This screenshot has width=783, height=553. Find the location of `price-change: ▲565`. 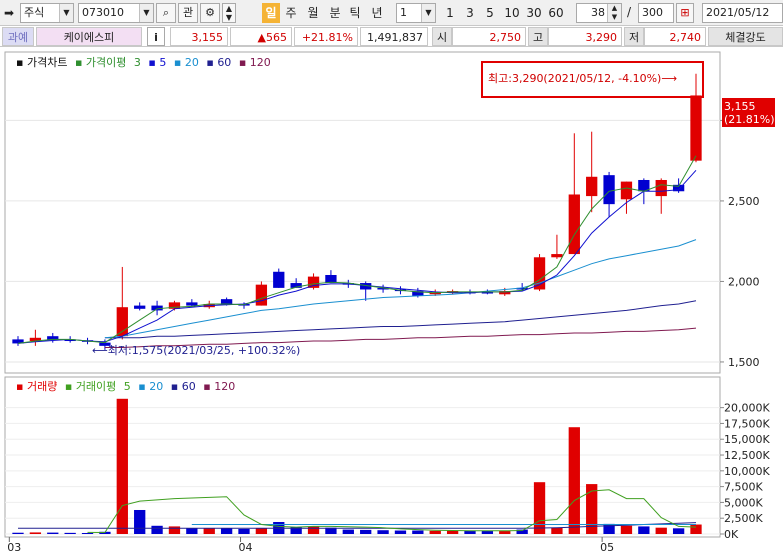

price-change: ▲565 is located at coordinates (261, 36).